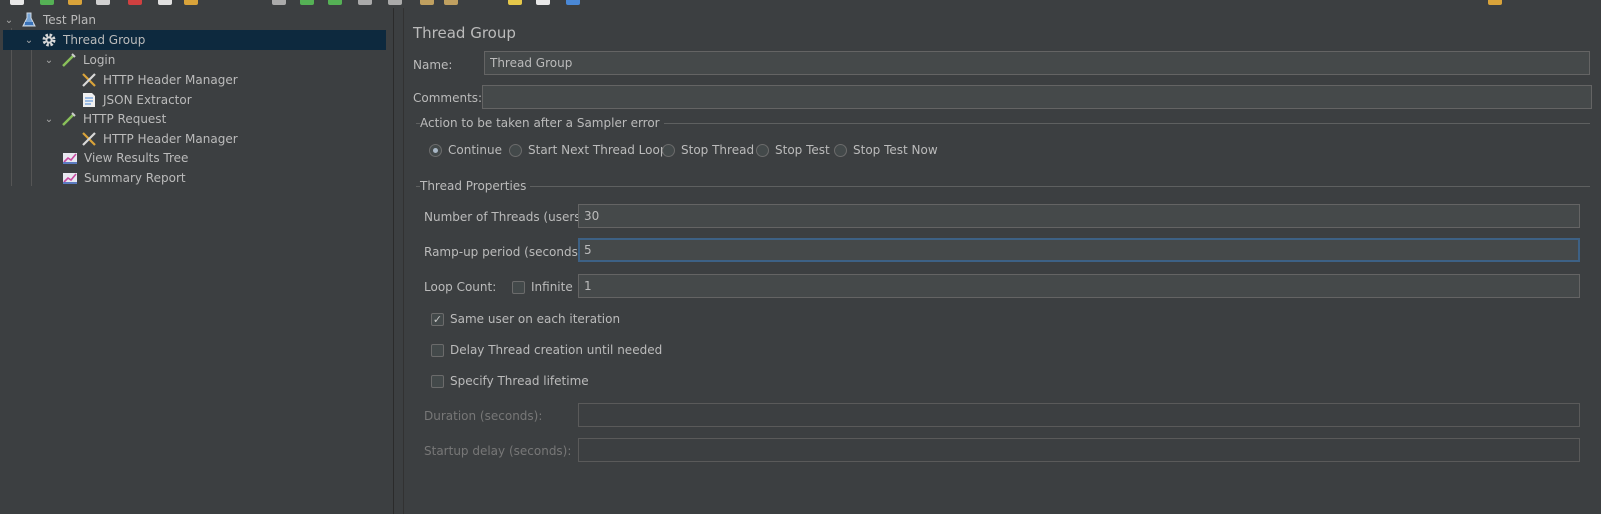 The width and height of the screenshot is (1601, 514). Describe the element at coordinates (75, 2) in the screenshot. I see `open-icon` at that location.